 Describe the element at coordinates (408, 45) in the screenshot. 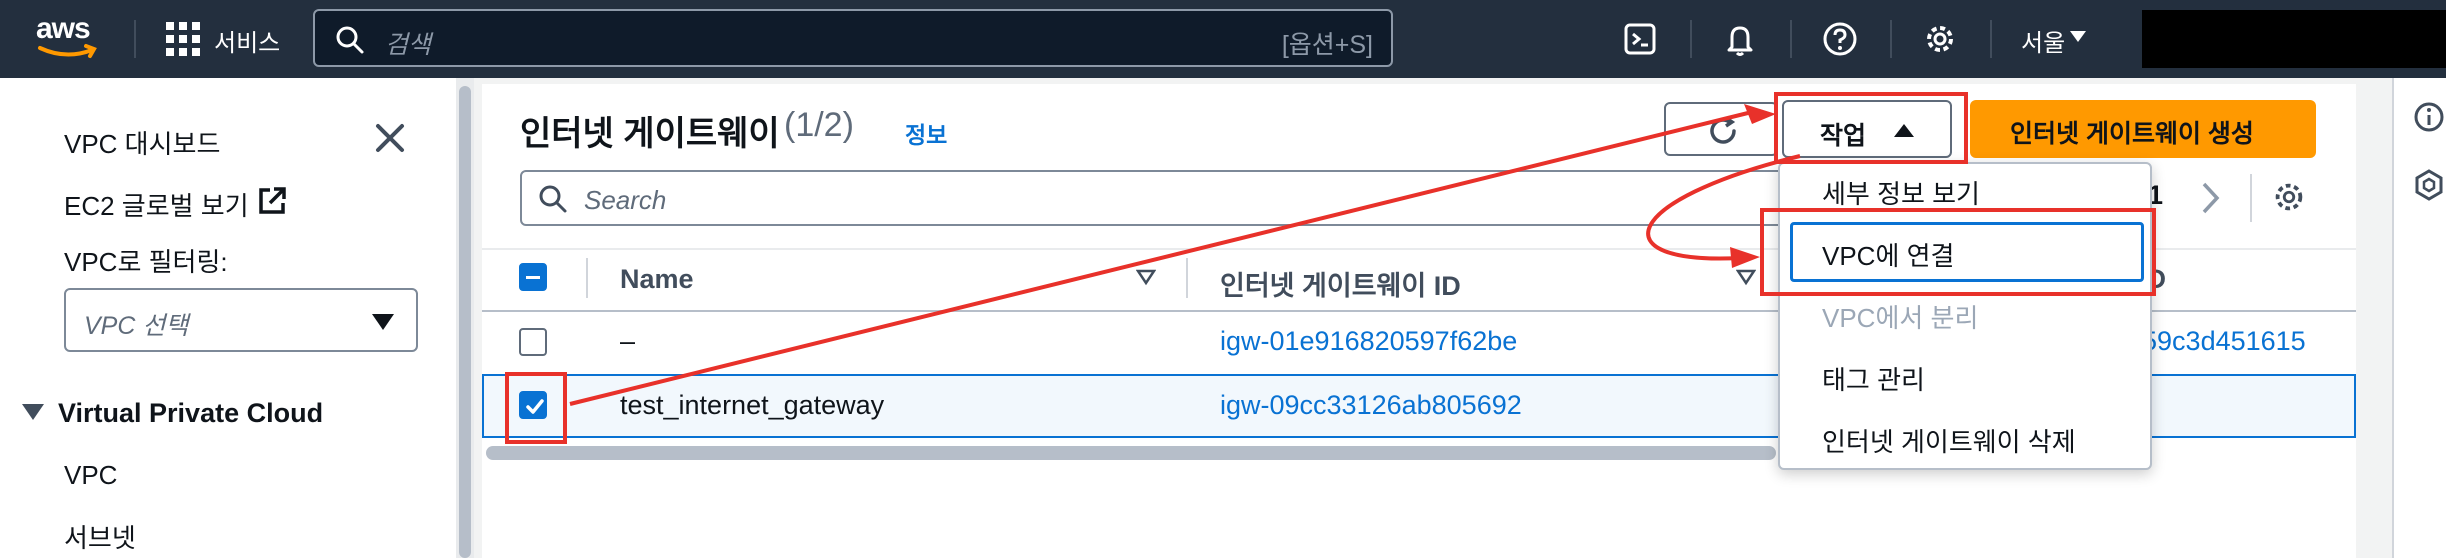

I see `global-search-placeholder: 검색` at that location.